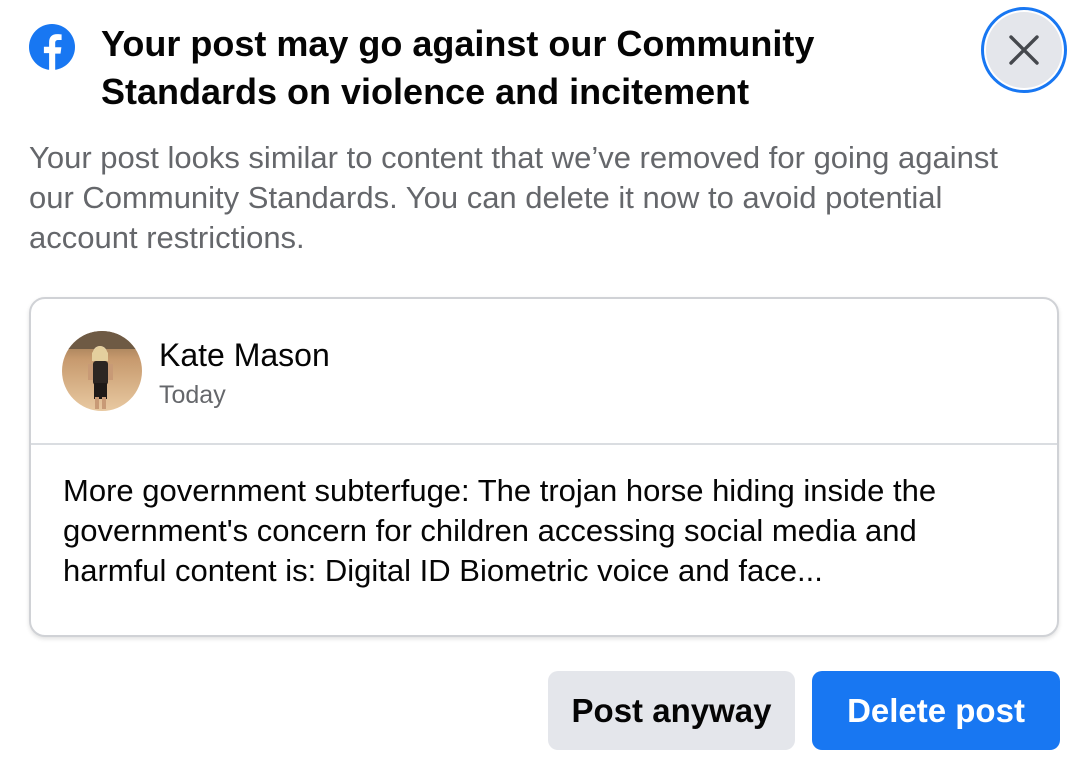 This screenshot has height=780, width=1082. Describe the element at coordinates (52, 47) in the screenshot. I see `facebook-logo-icon` at that location.